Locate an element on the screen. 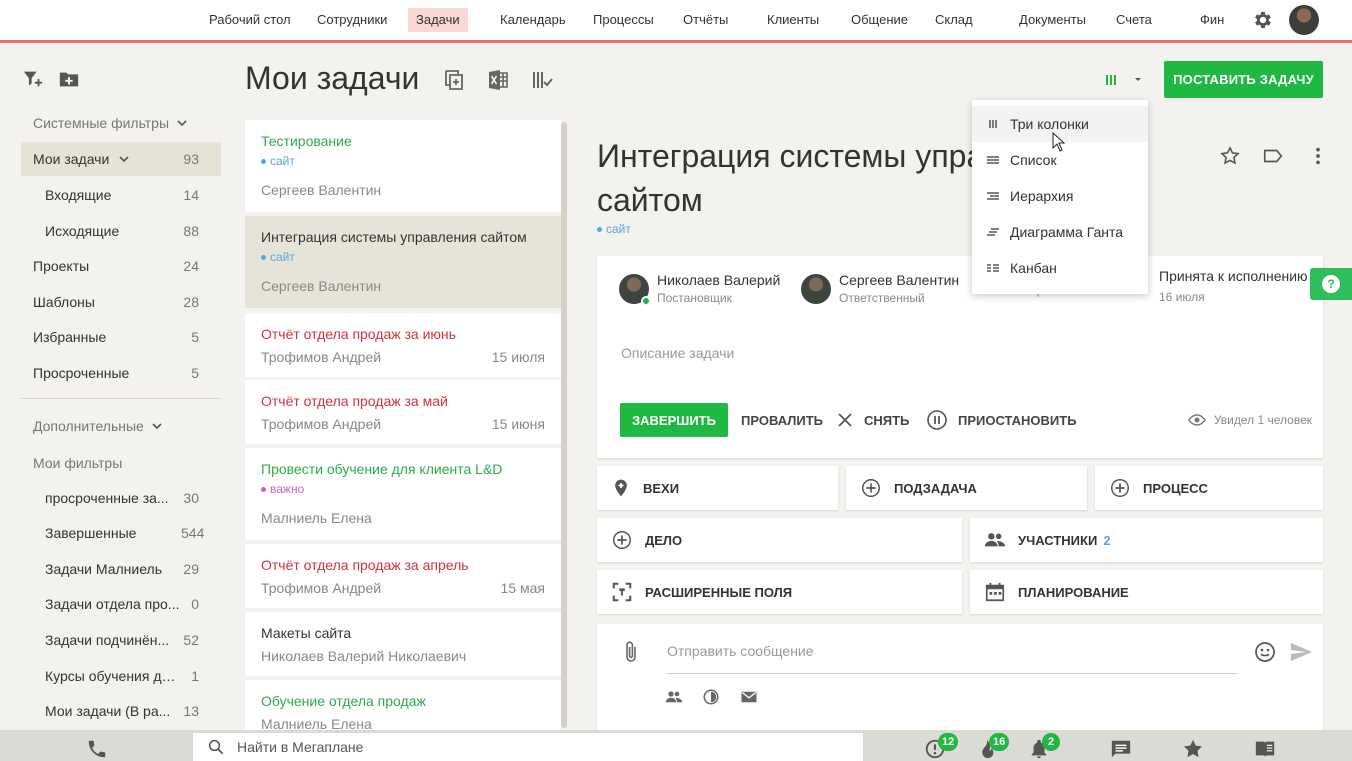 Image resolution: width=1352 pixels, height=761 pixels. extended-fields-tile: РАСШИРЕННЫЕ ПОЛЯ is located at coordinates (779, 592).